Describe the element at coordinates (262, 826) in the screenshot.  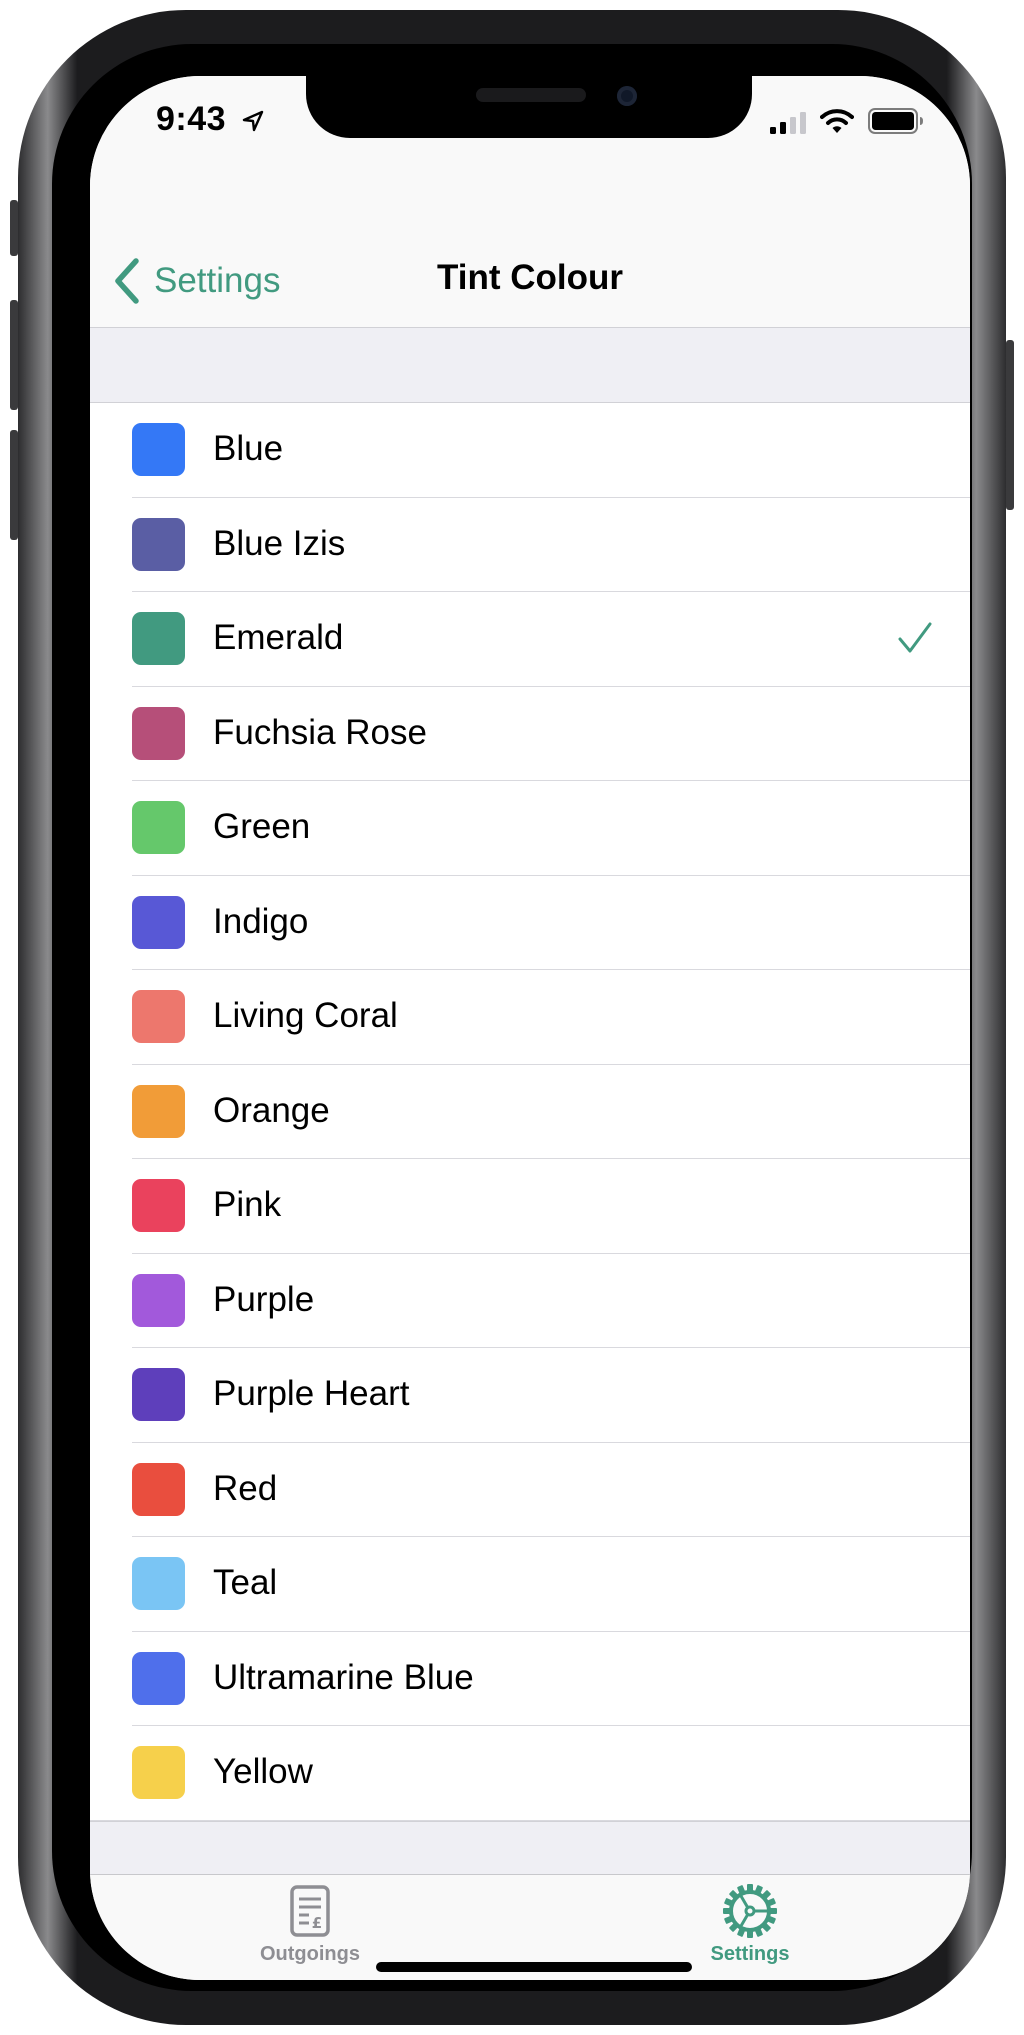
I see `colour-label: Green` at that location.